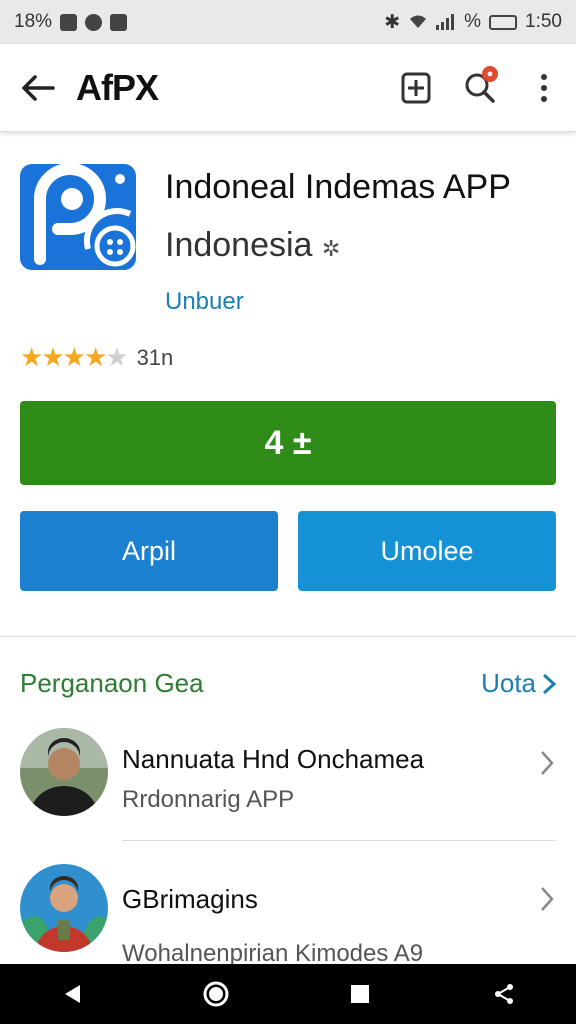 The width and height of the screenshot is (576, 1024). I want to click on notification-badge: ●, so click(490, 73).